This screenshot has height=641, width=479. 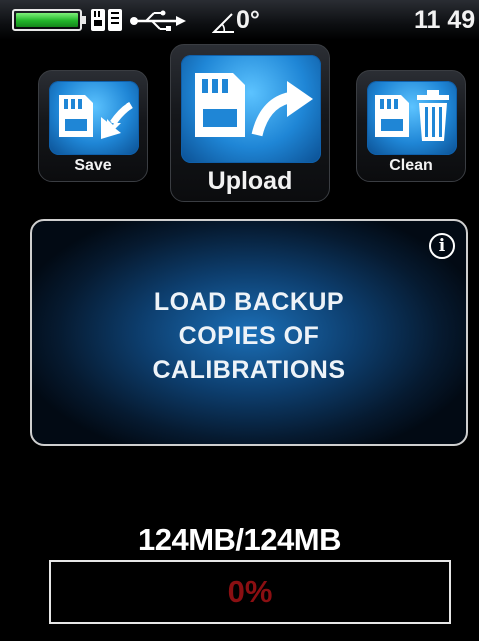 What do you see at coordinates (93, 165) in the screenshot?
I see `save-button-label: Save` at bounding box center [93, 165].